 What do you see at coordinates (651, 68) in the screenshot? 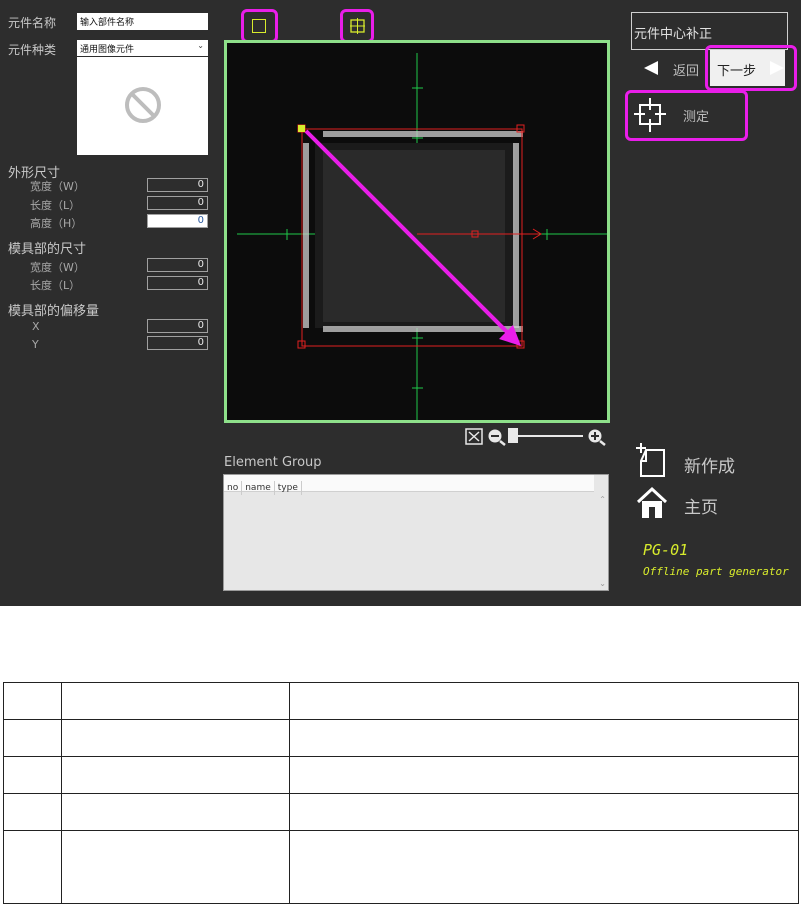
I see `back-arrow-icon` at bounding box center [651, 68].